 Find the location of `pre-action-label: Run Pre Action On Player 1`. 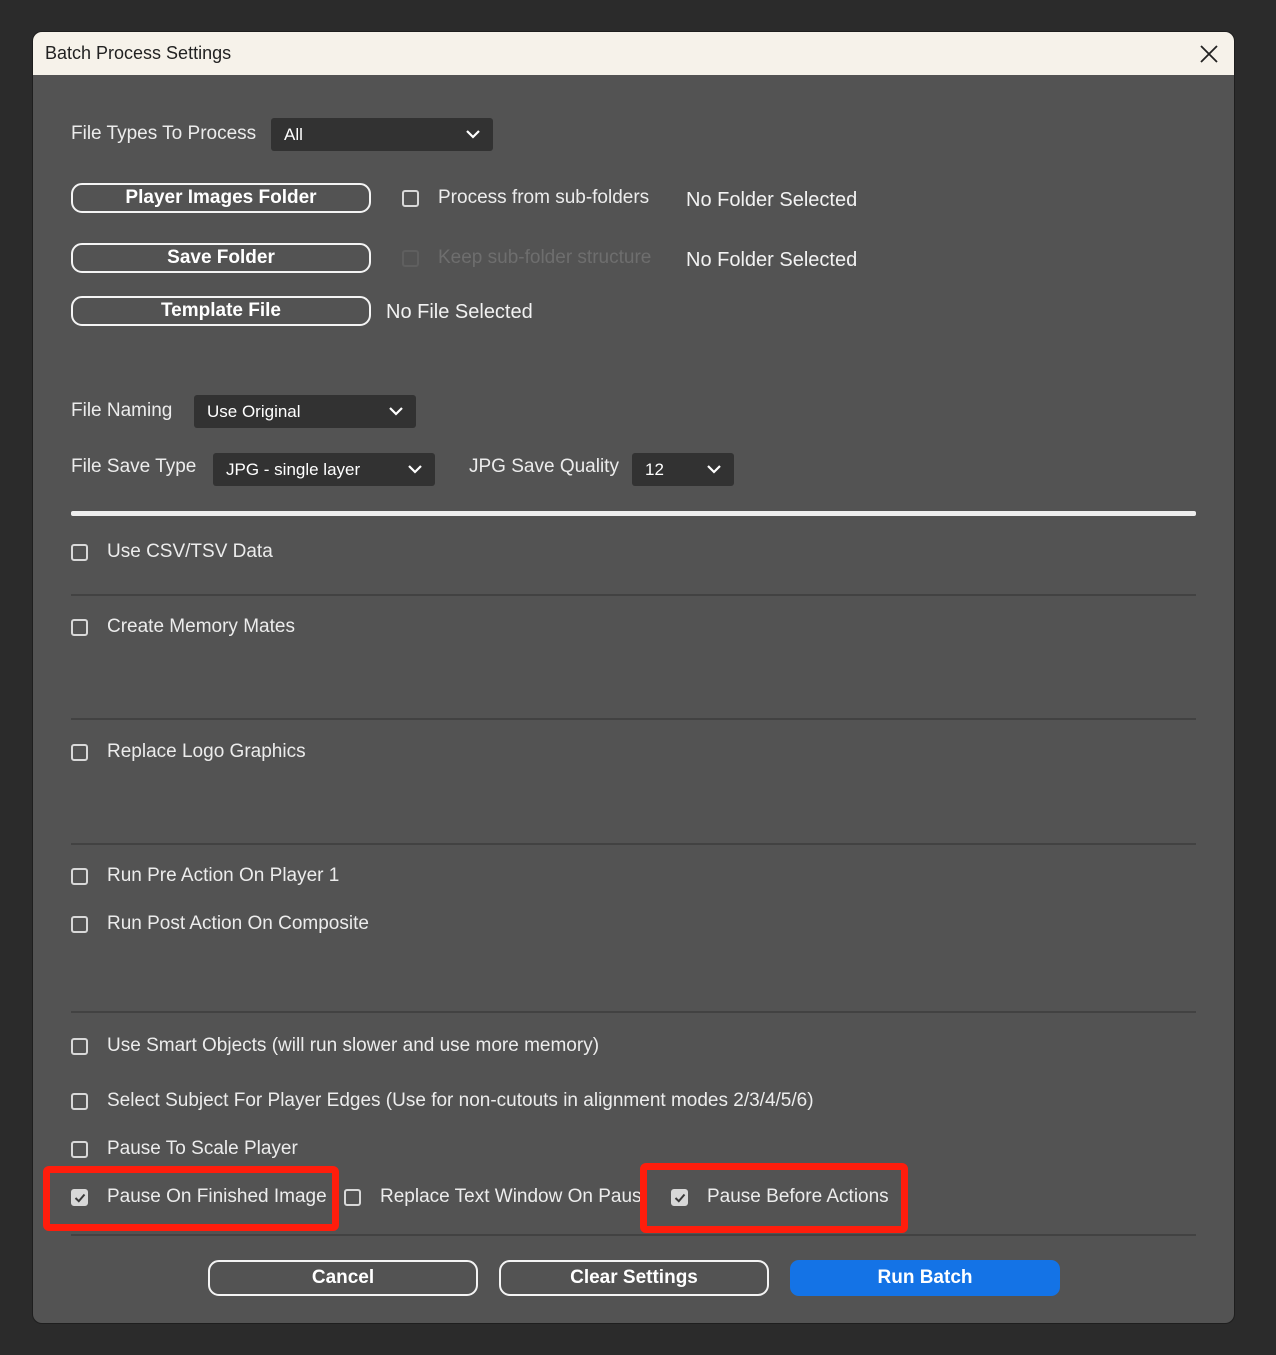

pre-action-label: Run Pre Action On Player 1 is located at coordinates (223, 875).